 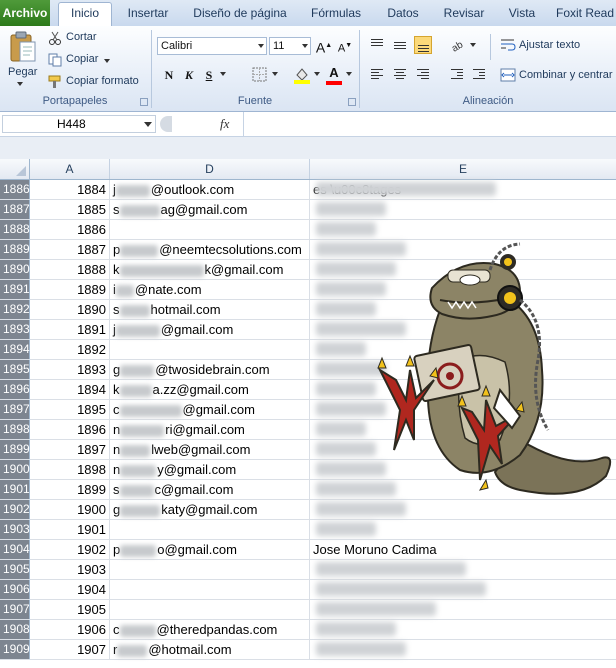 I want to click on cell-a: 1897, so click(x=70, y=449).